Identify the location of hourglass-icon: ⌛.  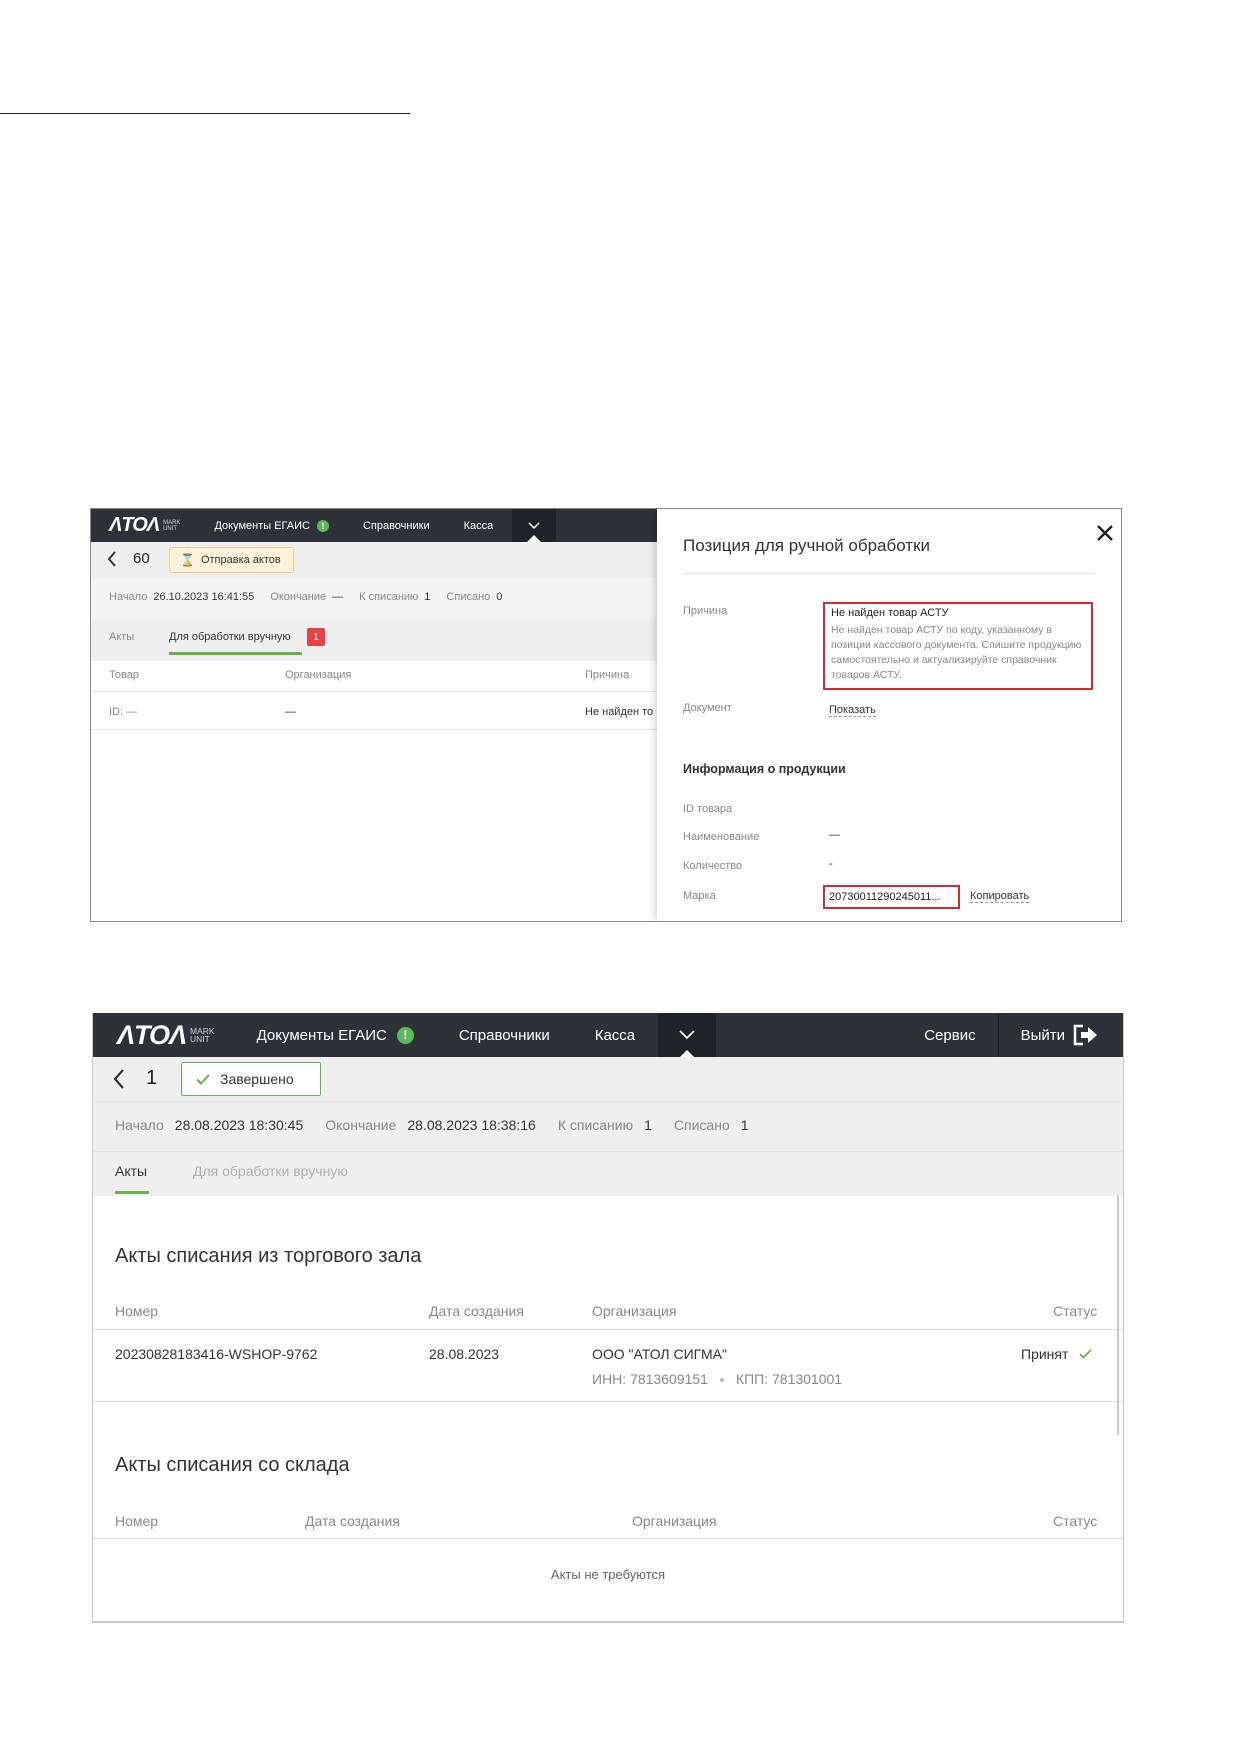
(187, 560).